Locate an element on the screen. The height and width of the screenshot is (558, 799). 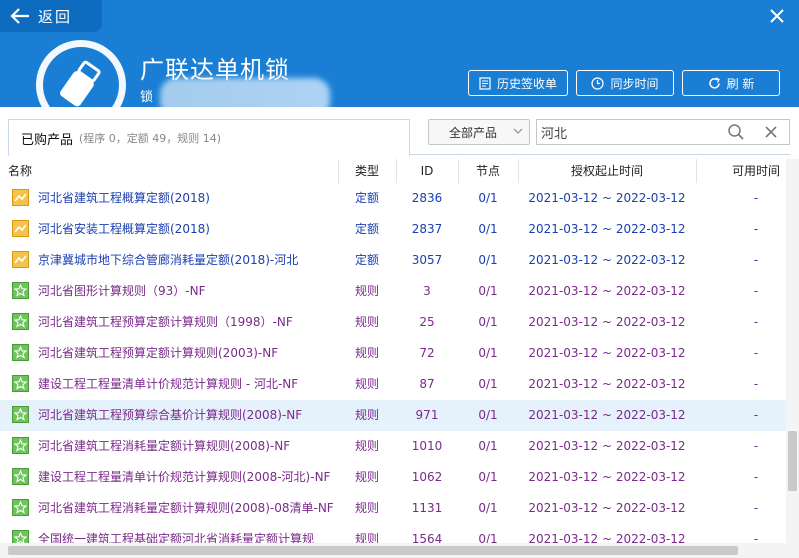
row-name: 京津冀城市地下综合管廊消耗量定额(2018)-河北 is located at coordinates (168, 260).